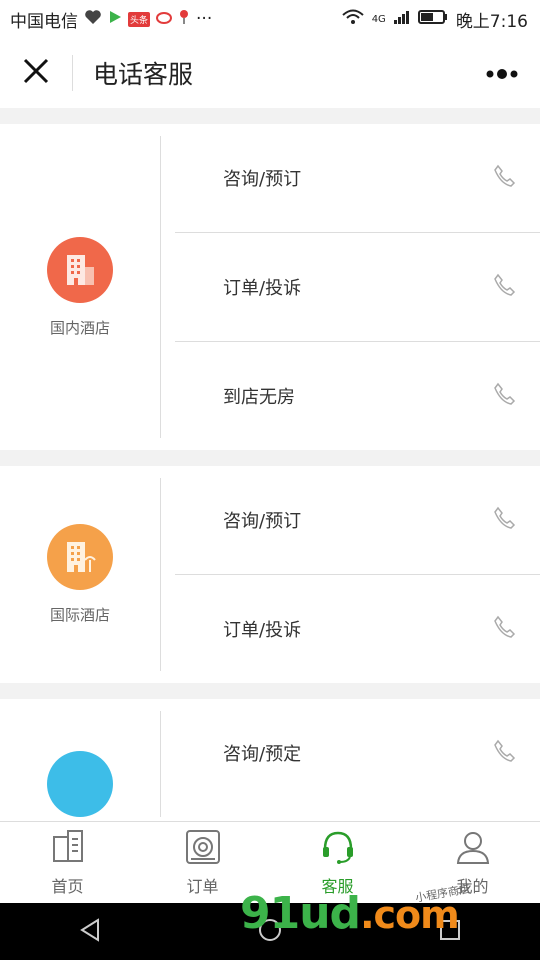 The height and width of the screenshot is (960, 540). What do you see at coordinates (357, 753) in the screenshot?
I see `service-row: 咨询/预定` at bounding box center [357, 753].